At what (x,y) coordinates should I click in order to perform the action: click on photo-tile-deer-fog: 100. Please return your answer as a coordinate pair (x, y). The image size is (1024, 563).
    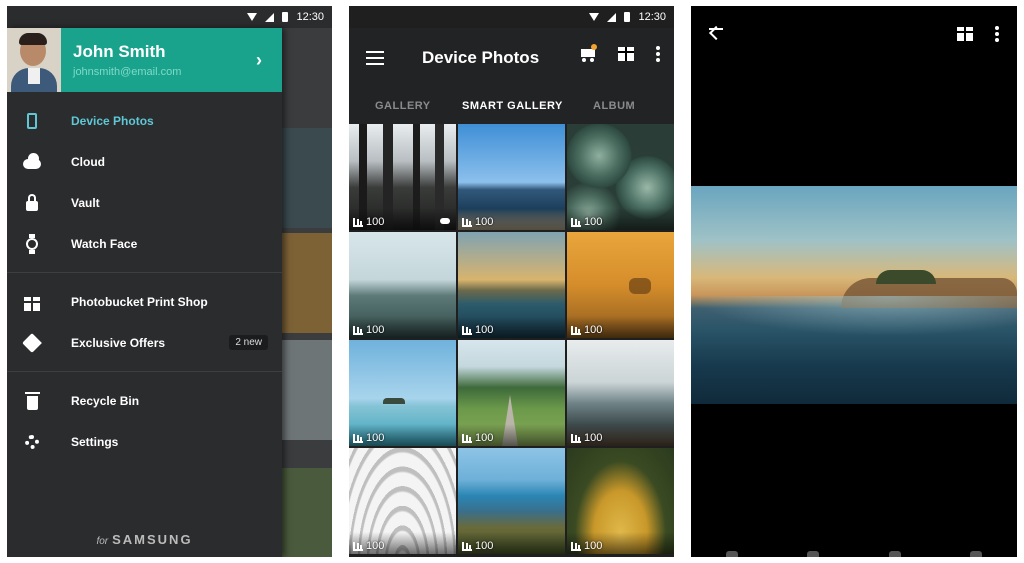
    Looking at the image, I should click on (620, 285).